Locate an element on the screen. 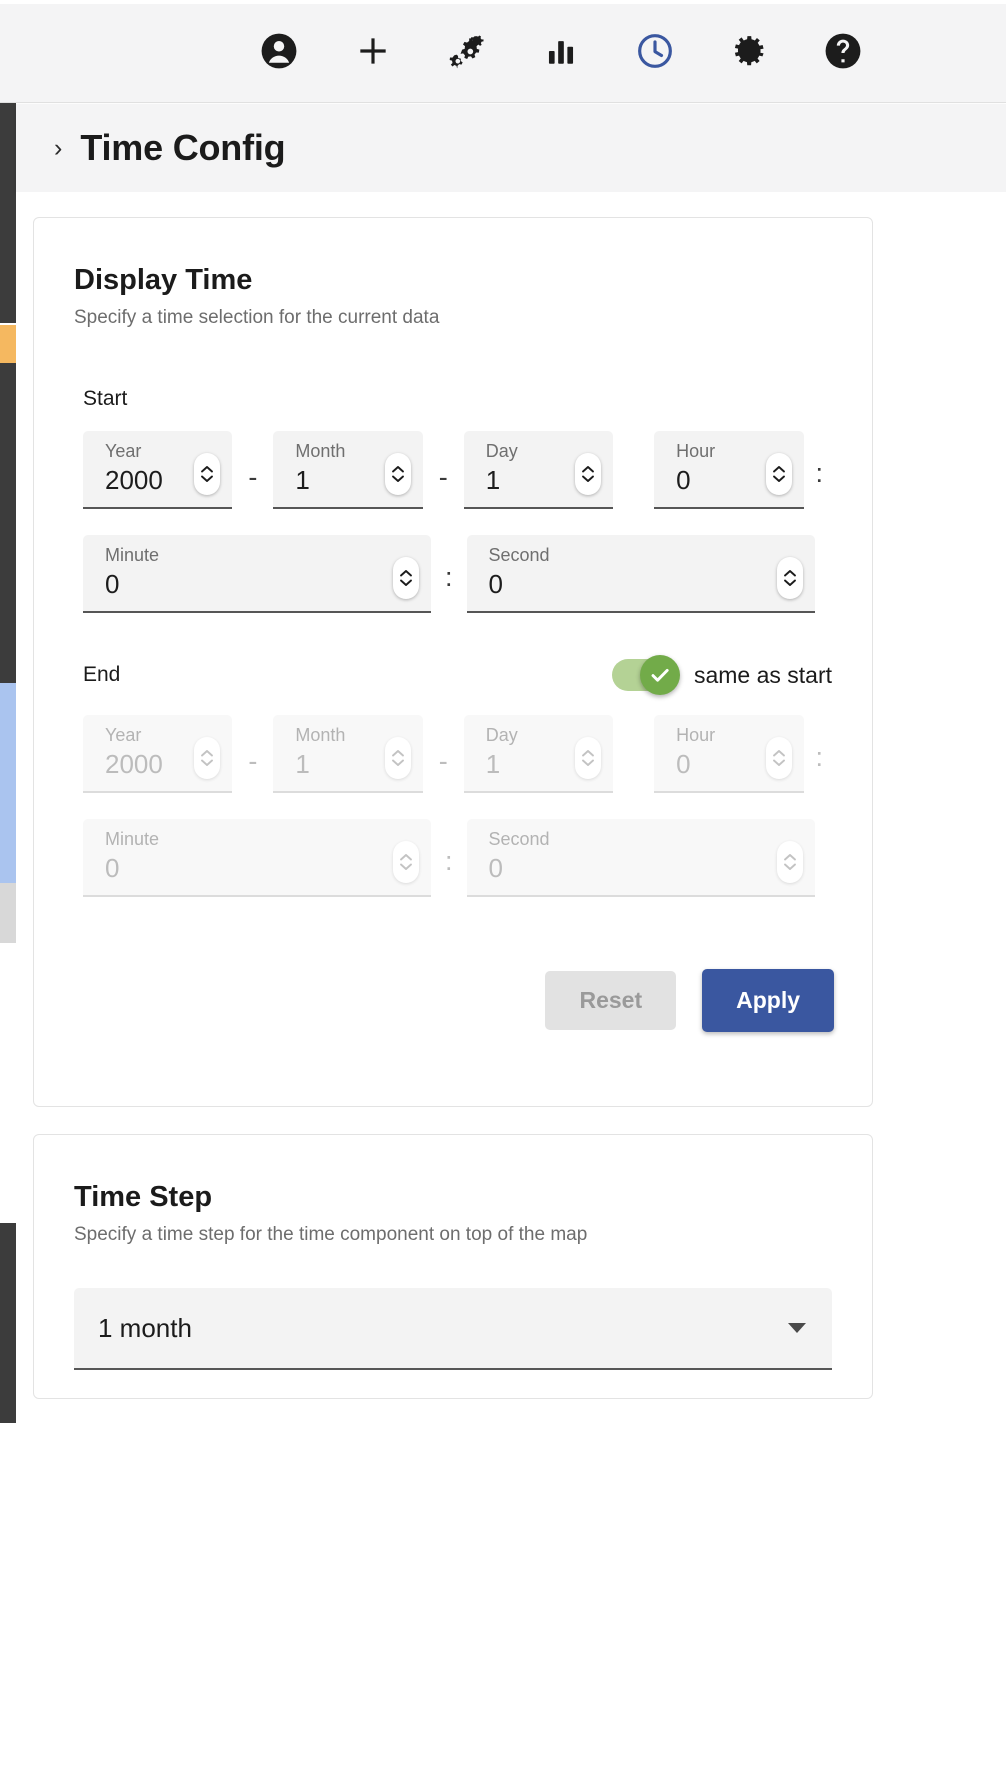 The height and width of the screenshot is (1790, 1006). start-year-field: Year 2000 is located at coordinates (158, 470).